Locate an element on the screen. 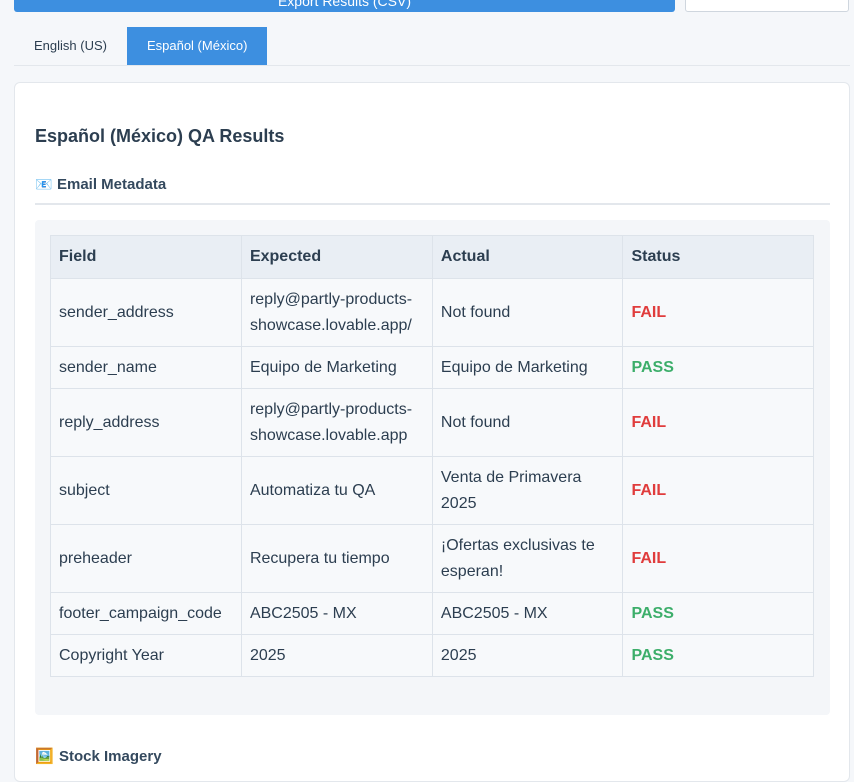  field-cell: subject is located at coordinates (146, 490).